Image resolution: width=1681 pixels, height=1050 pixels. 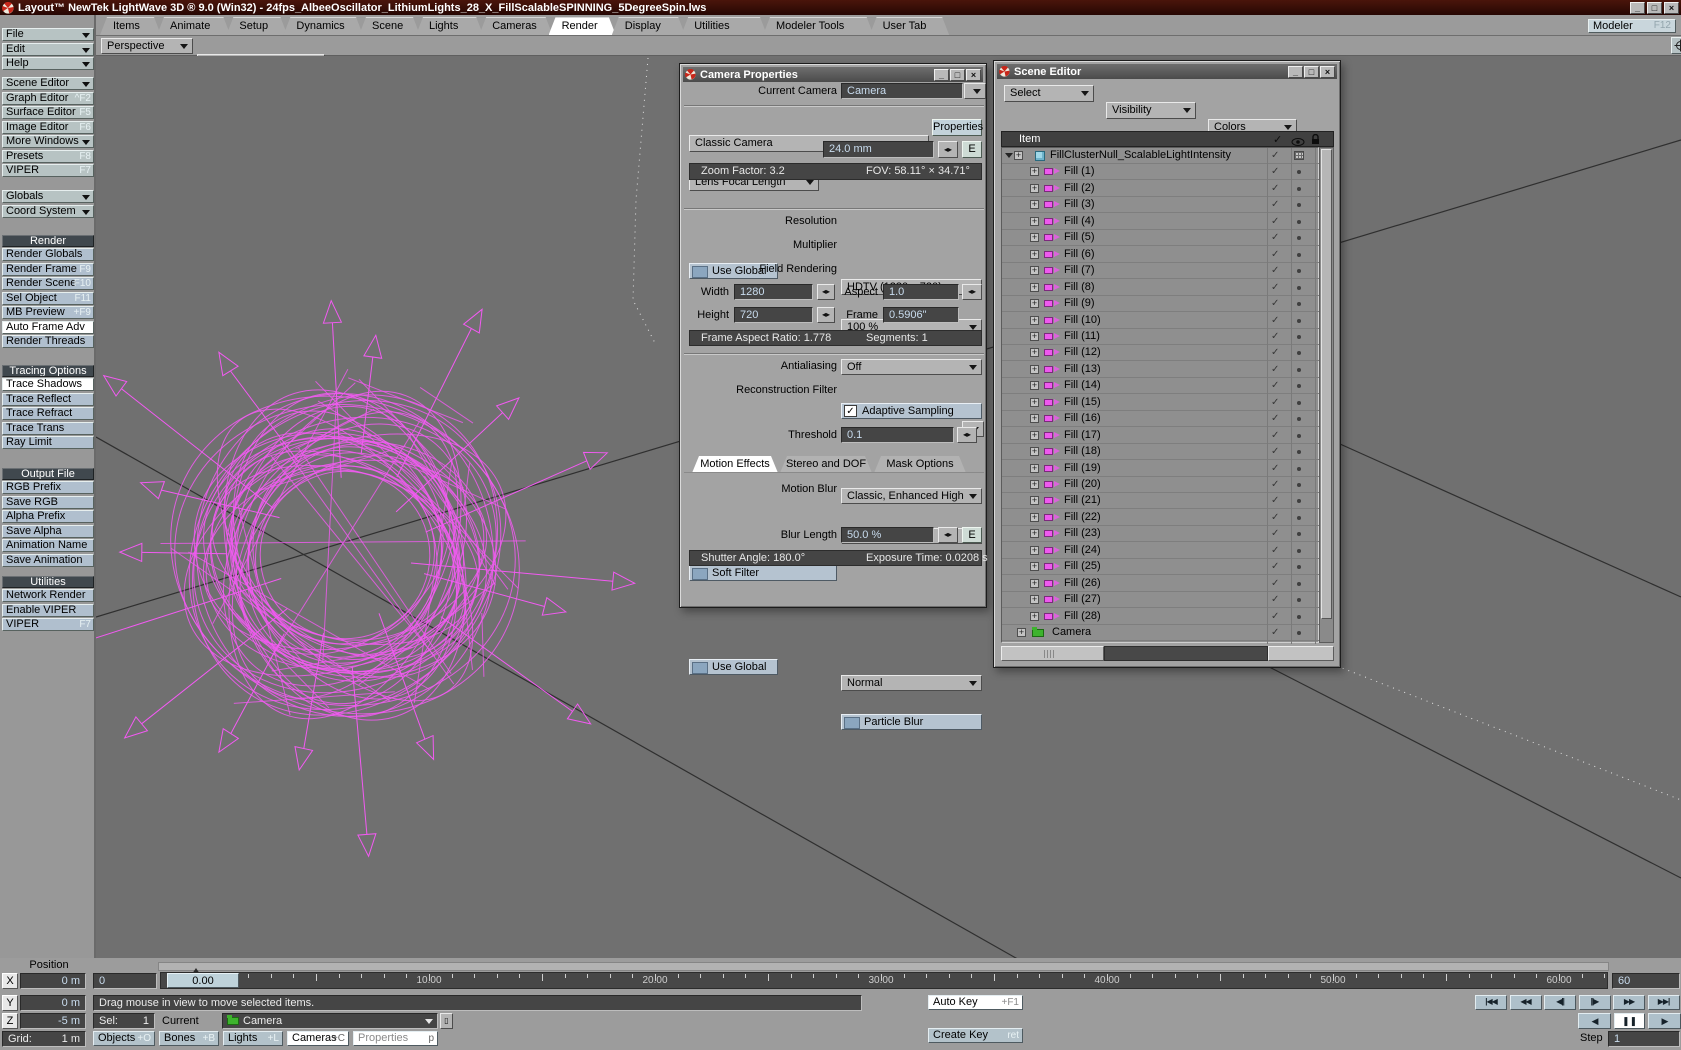 What do you see at coordinates (1161, 255) in the screenshot?
I see `scene-item-row: + Fill (6) ✓` at bounding box center [1161, 255].